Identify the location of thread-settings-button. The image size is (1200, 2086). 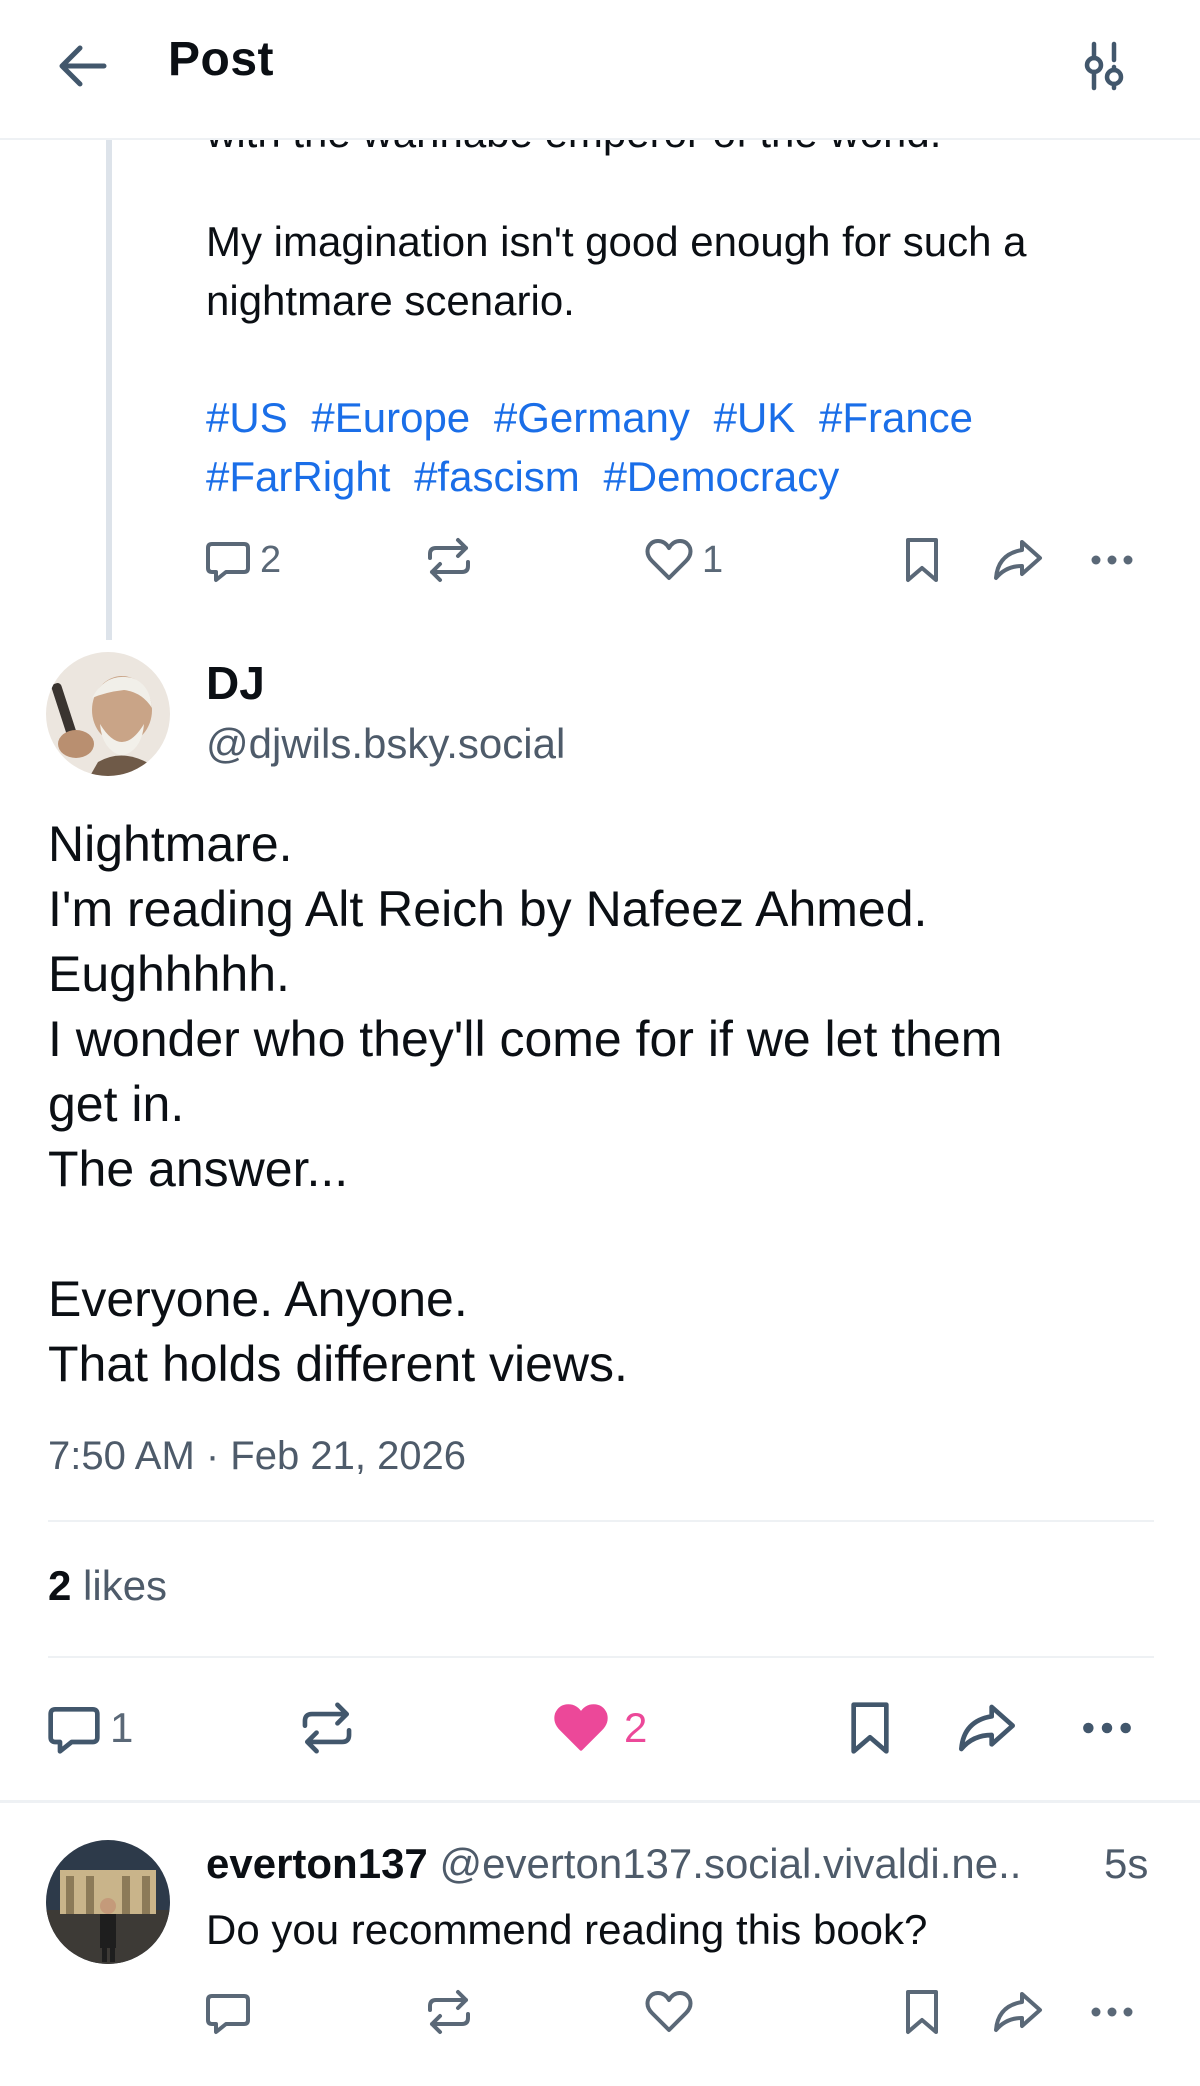
(1104, 66).